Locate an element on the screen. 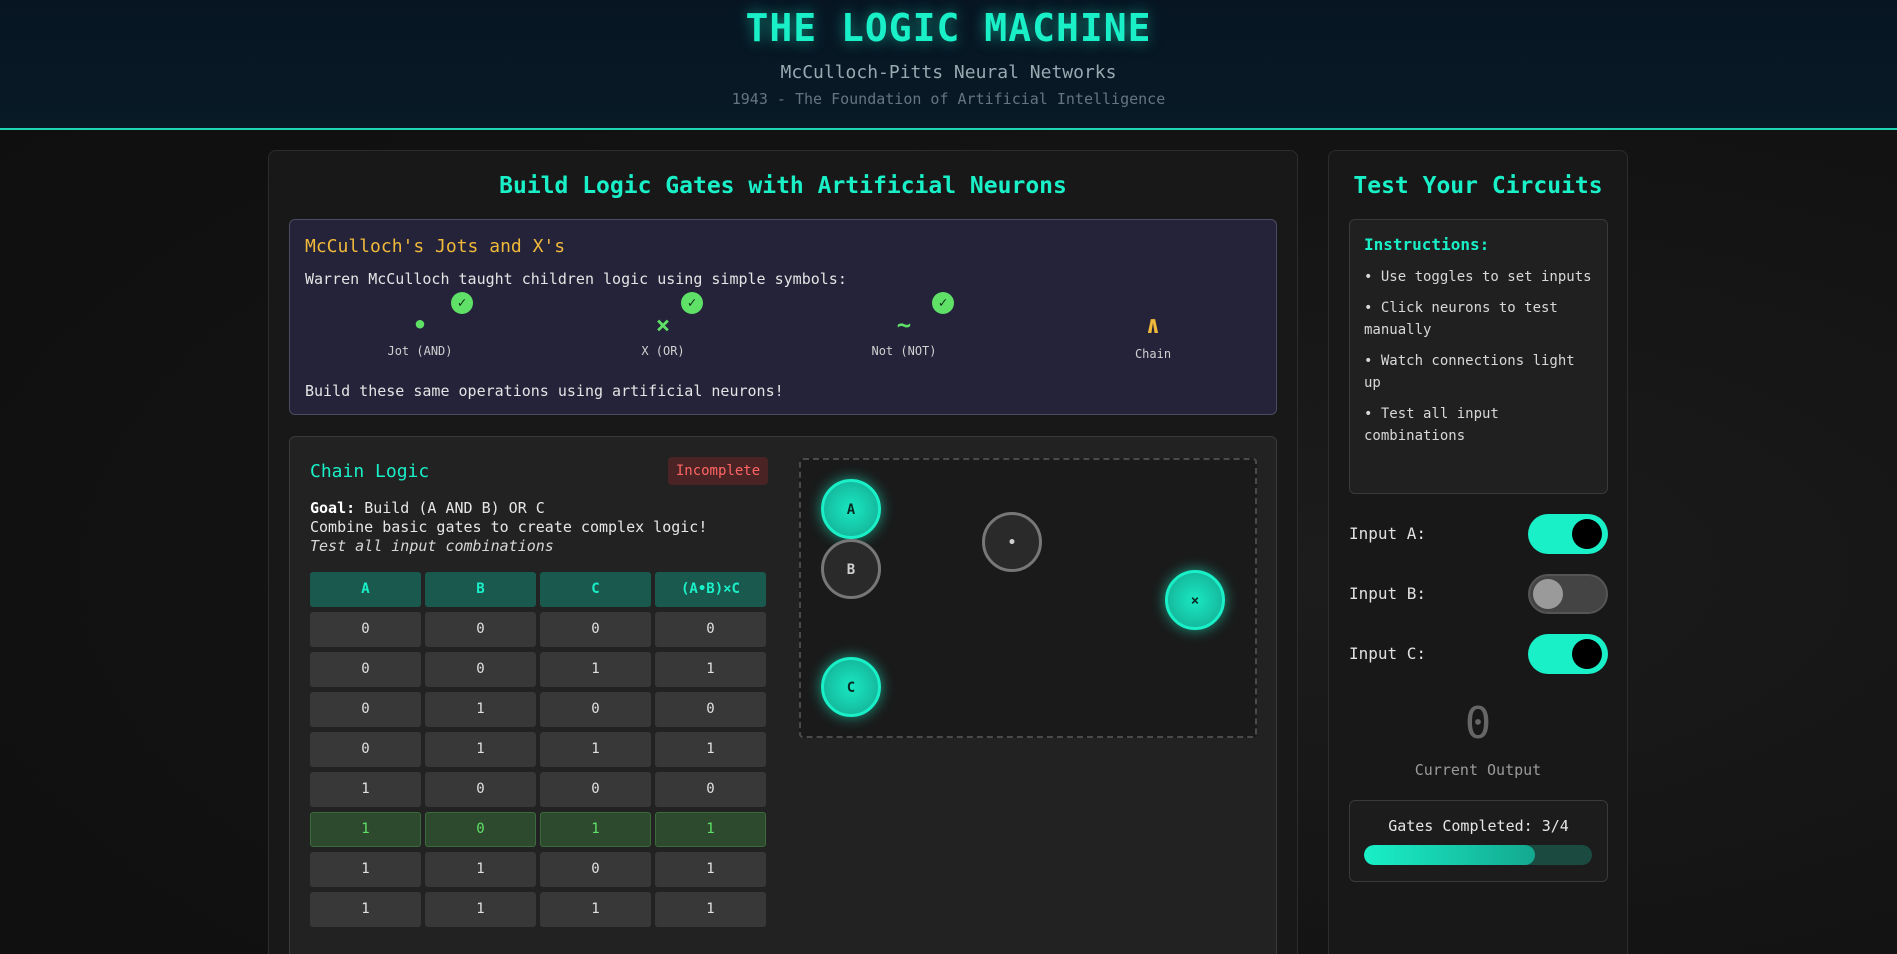  status-badge: Incomplete is located at coordinates (718, 471).